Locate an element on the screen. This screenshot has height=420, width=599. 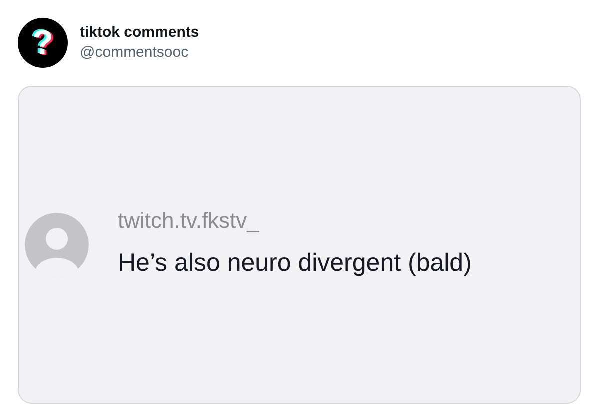
avatar-icon is located at coordinates (57, 245).